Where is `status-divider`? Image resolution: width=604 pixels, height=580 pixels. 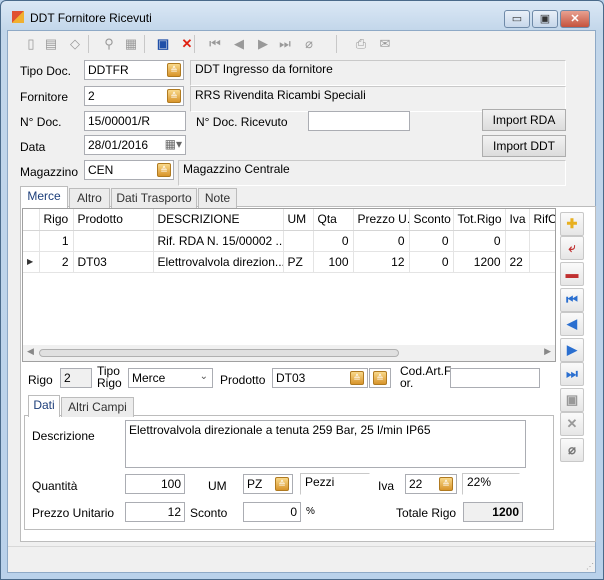
status-divider is located at coordinates (301, 546).